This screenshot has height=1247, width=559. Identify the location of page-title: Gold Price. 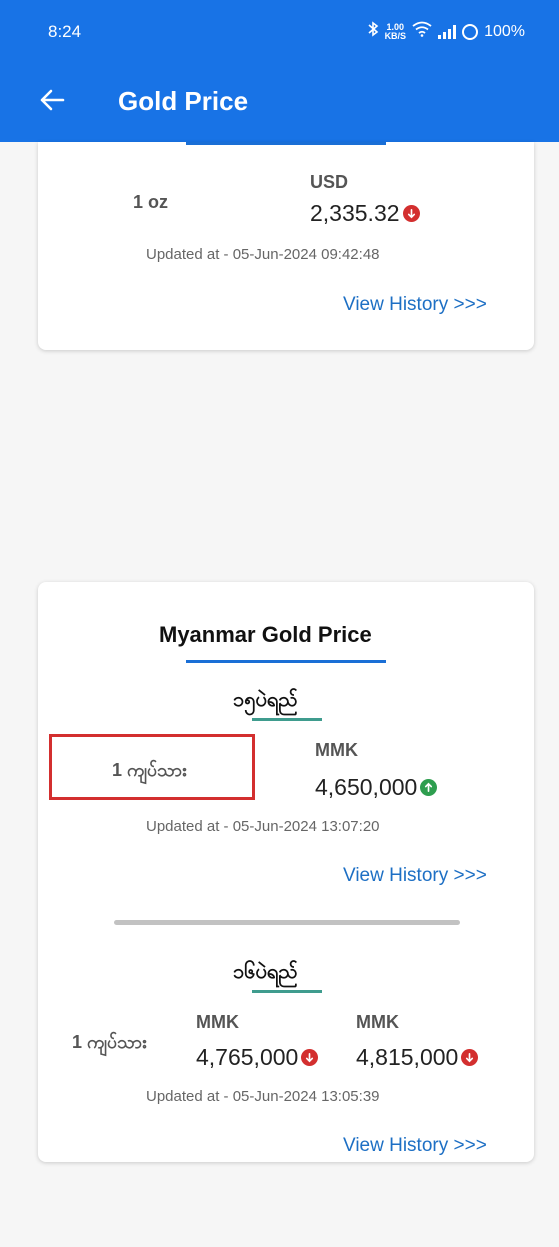
(183, 101).